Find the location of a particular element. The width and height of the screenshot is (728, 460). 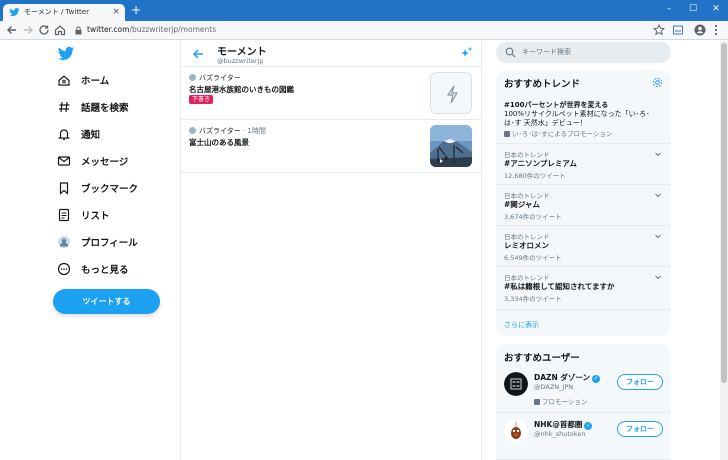

bell-icon is located at coordinates (64, 135).